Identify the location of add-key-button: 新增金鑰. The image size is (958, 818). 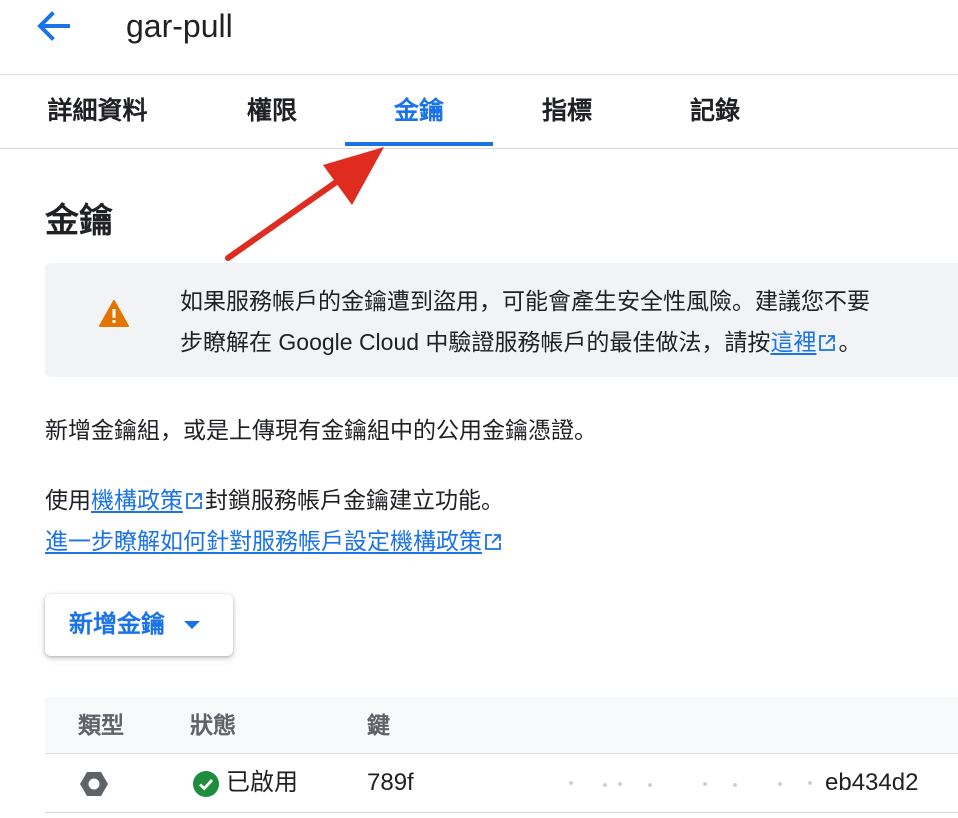
(139, 625).